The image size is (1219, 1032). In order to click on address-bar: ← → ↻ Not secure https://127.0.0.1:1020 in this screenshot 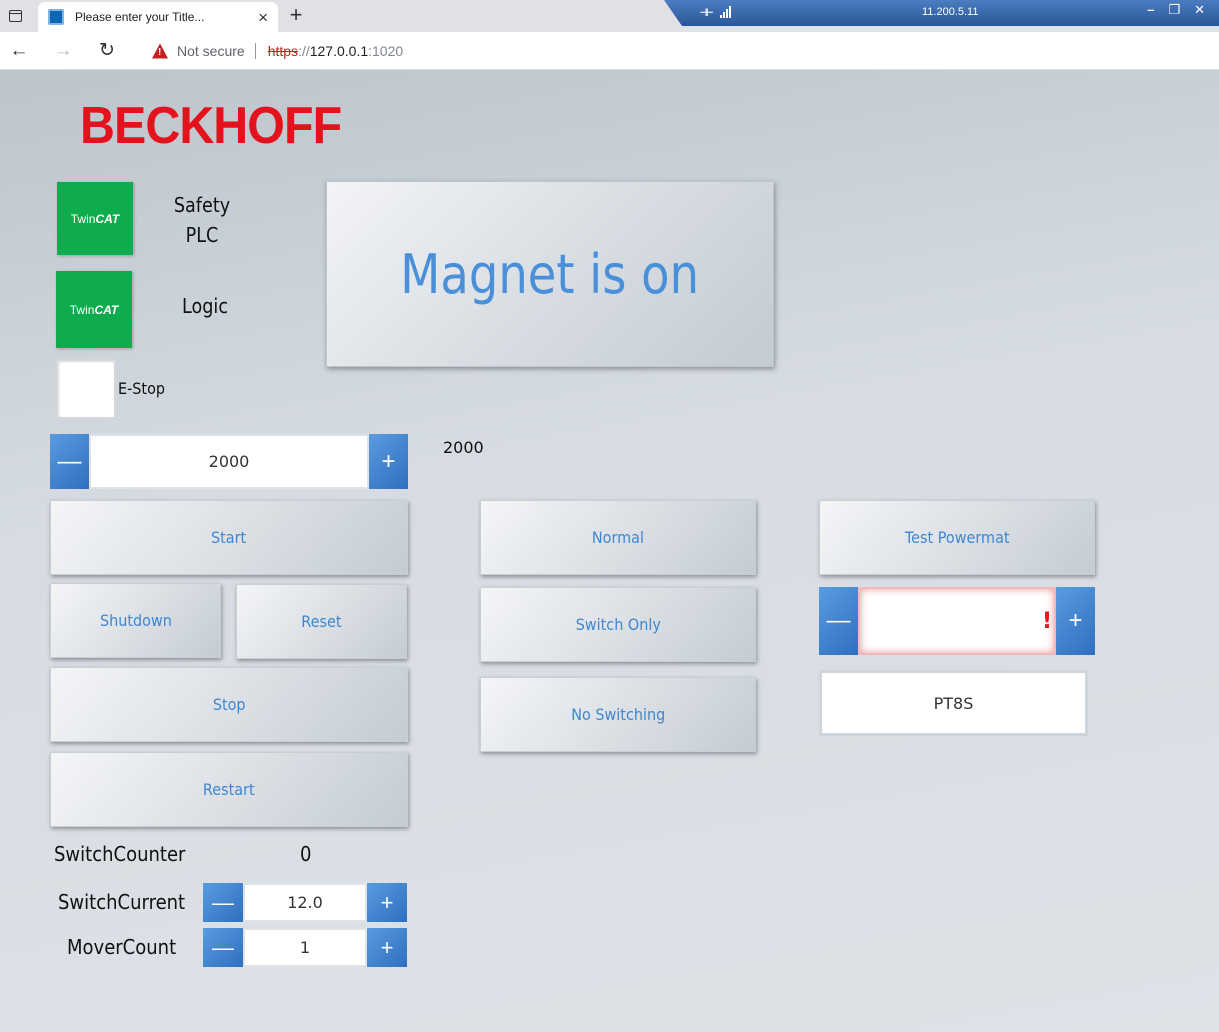, I will do `click(609, 51)`.